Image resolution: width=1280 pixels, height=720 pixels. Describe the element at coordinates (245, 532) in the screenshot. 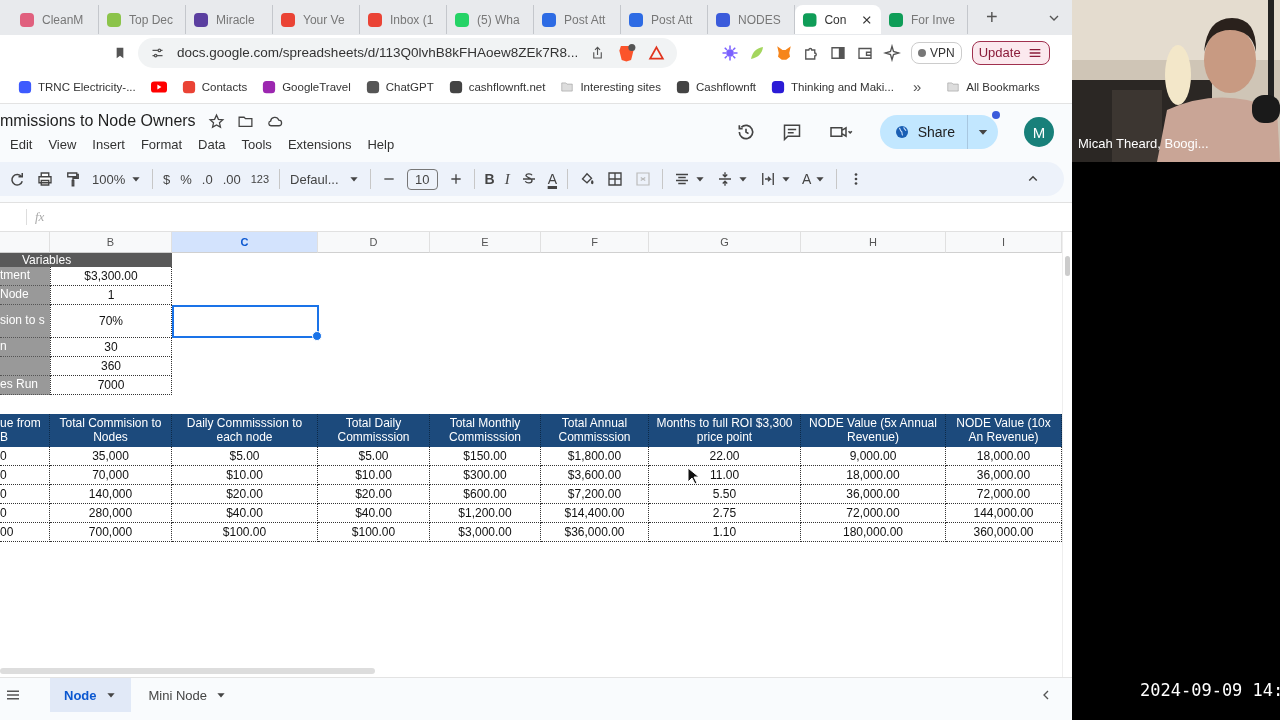

I see `table-cell: $100.00` at that location.